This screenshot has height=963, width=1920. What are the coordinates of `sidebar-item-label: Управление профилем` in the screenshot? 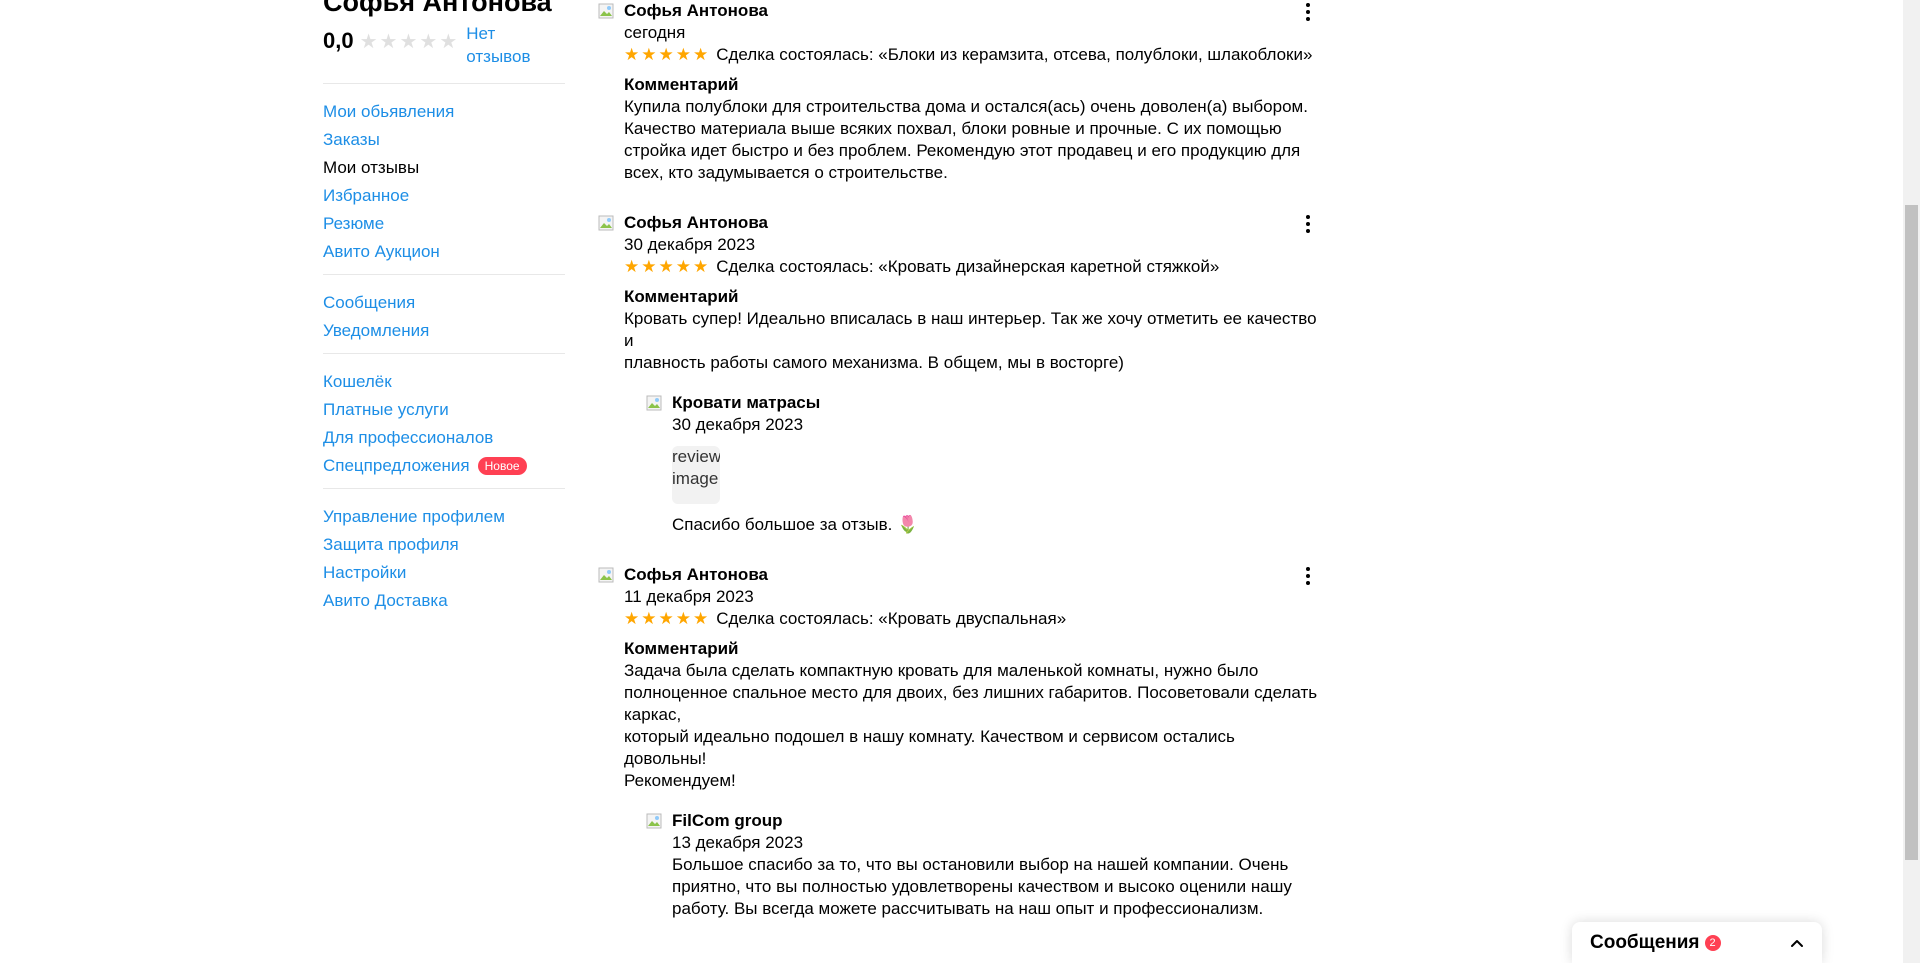 It's located at (414, 516).